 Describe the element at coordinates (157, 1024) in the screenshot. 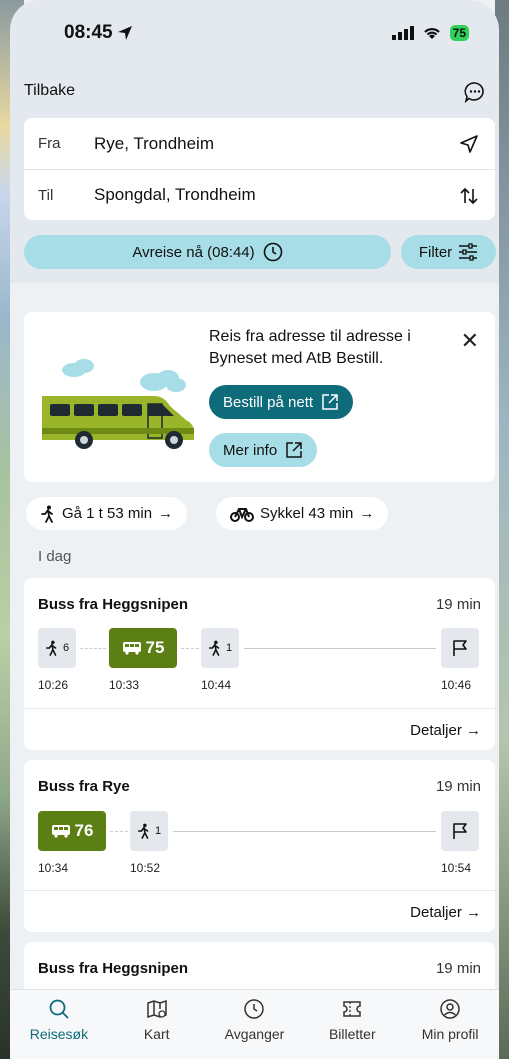

I see `tab-kart: Kart` at that location.